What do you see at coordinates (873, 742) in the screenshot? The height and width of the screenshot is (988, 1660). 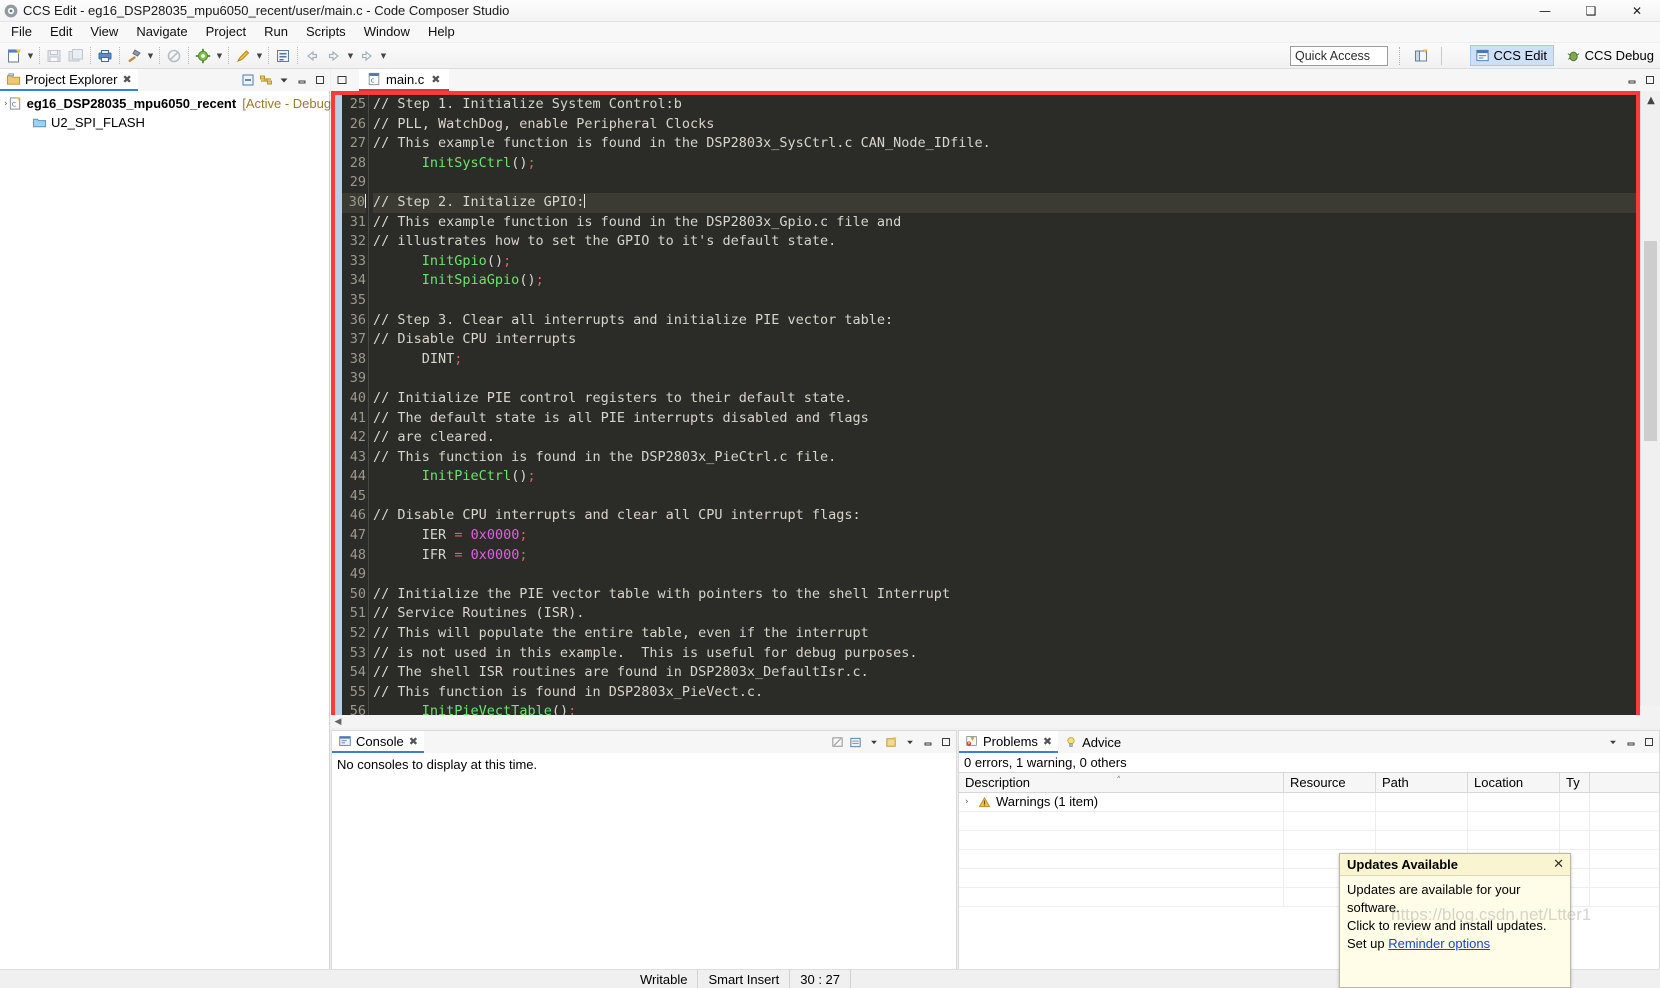 I see `console-menu-chevron-down-icon` at bounding box center [873, 742].